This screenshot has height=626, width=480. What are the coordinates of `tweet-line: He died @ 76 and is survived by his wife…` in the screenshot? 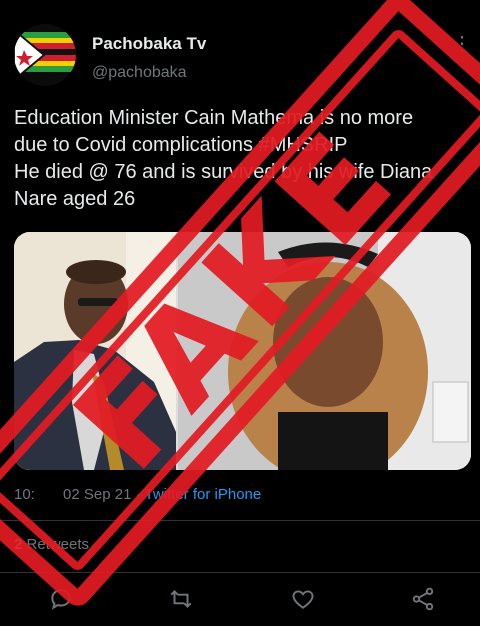 It's located at (223, 172).